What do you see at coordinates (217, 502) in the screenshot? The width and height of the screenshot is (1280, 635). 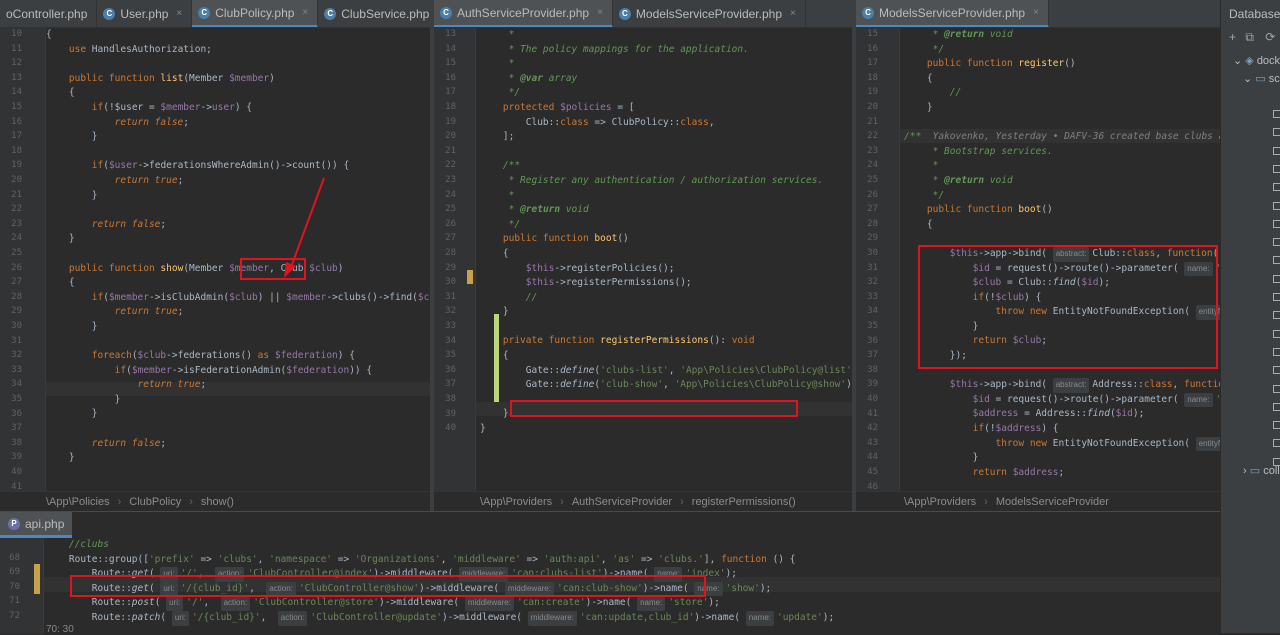 I see `breadcrumb-item: show()` at bounding box center [217, 502].